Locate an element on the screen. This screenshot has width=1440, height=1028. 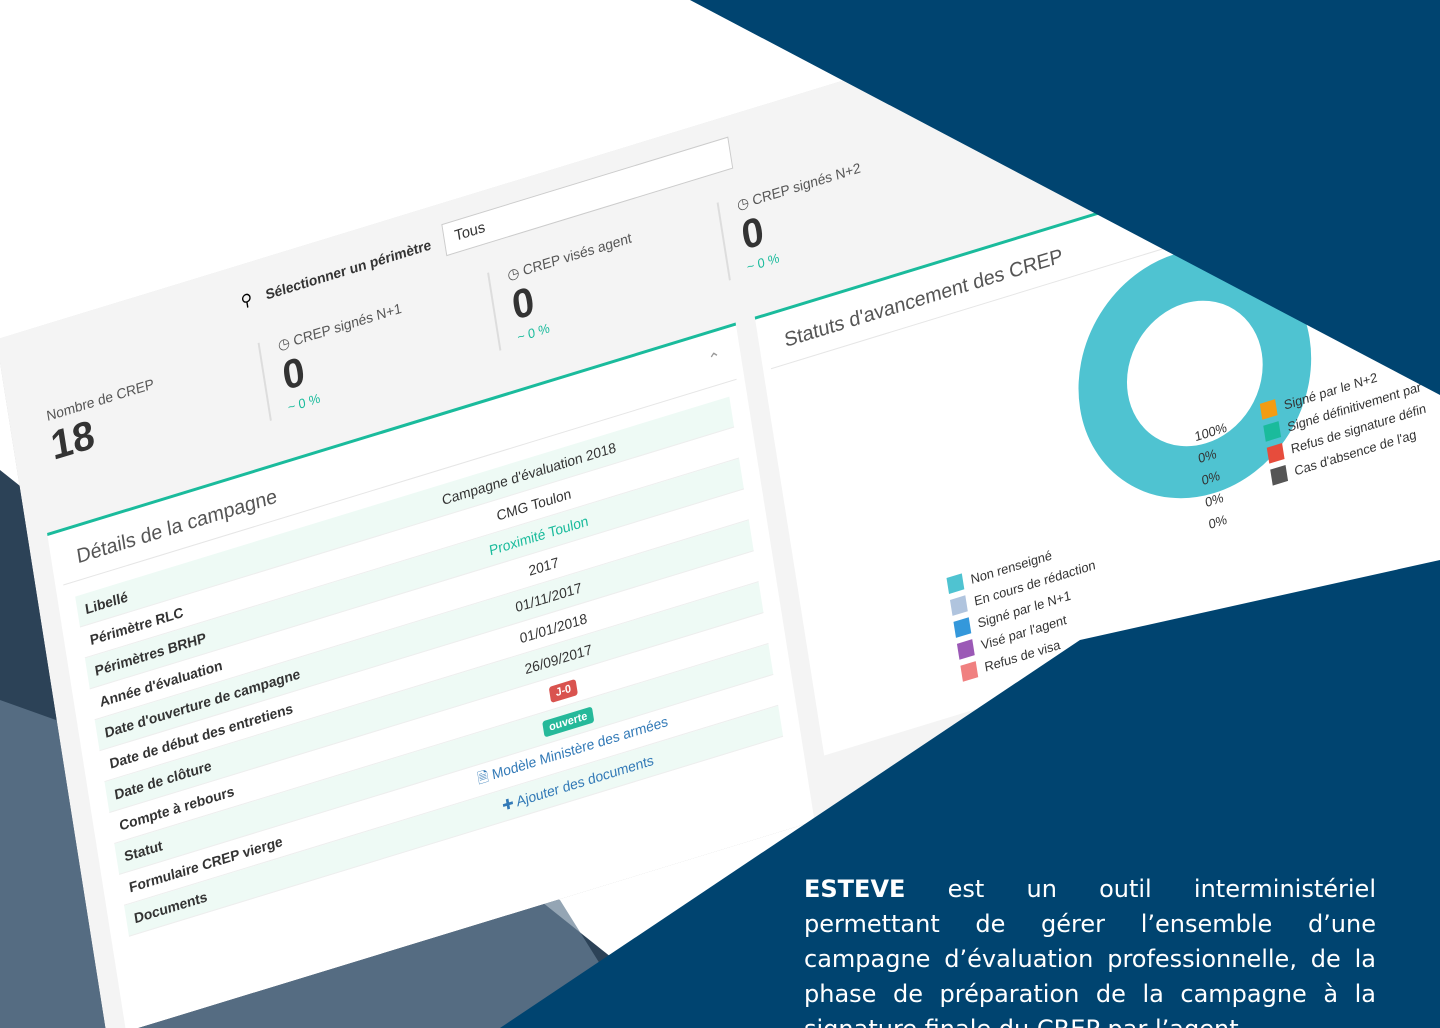
filter-label: Sélectionner un périmètre is located at coordinates (348, 269).